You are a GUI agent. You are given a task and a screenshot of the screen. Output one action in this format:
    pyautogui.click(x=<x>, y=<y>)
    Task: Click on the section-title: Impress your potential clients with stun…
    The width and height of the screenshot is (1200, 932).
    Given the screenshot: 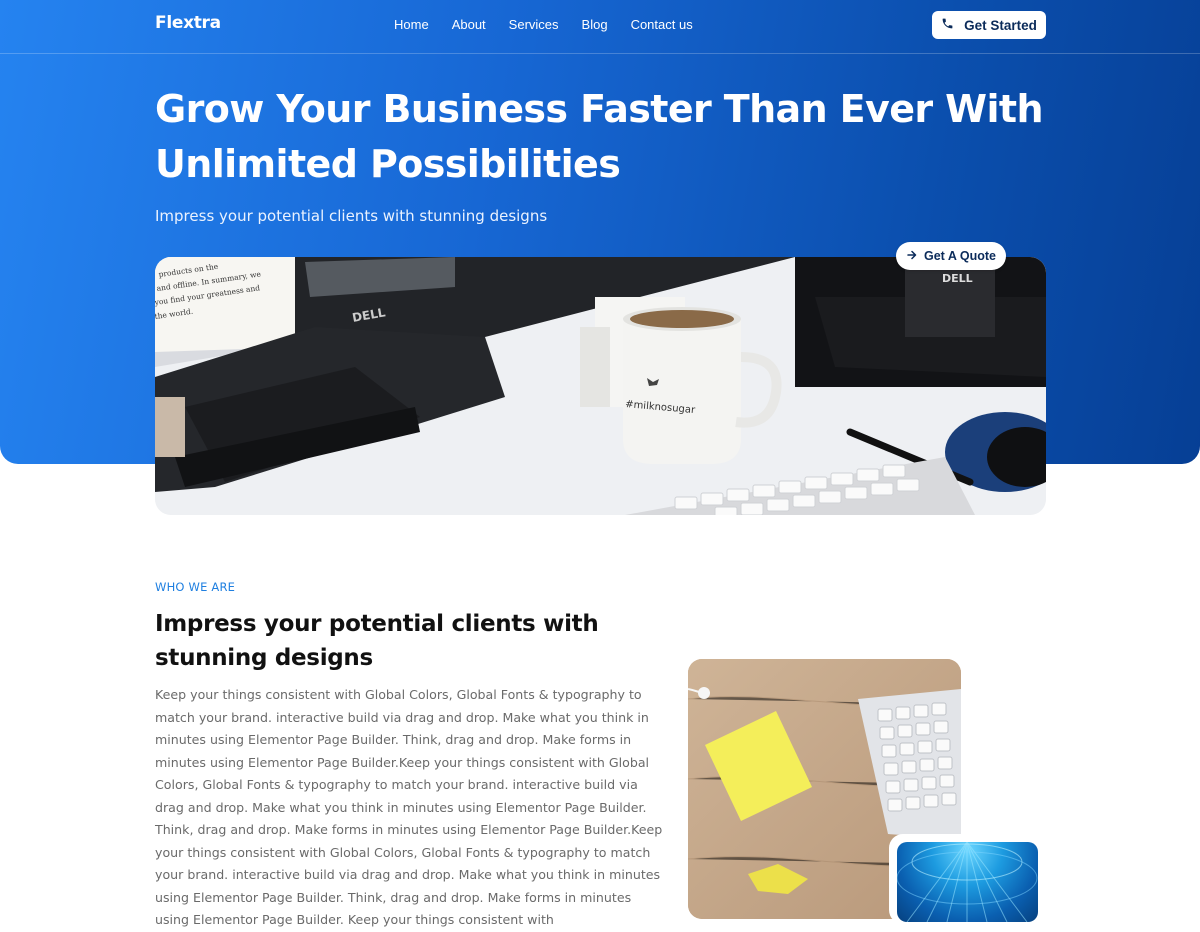 What is the action you would take?
    pyautogui.click(x=377, y=641)
    